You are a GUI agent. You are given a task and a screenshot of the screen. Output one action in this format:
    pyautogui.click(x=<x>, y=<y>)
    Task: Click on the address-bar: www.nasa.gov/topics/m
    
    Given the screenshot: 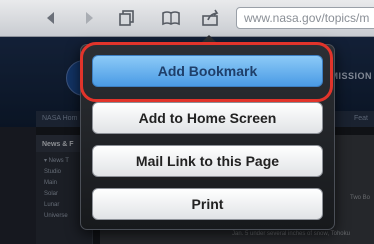 What is the action you would take?
    pyautogui.click(x=305, y=18)
    